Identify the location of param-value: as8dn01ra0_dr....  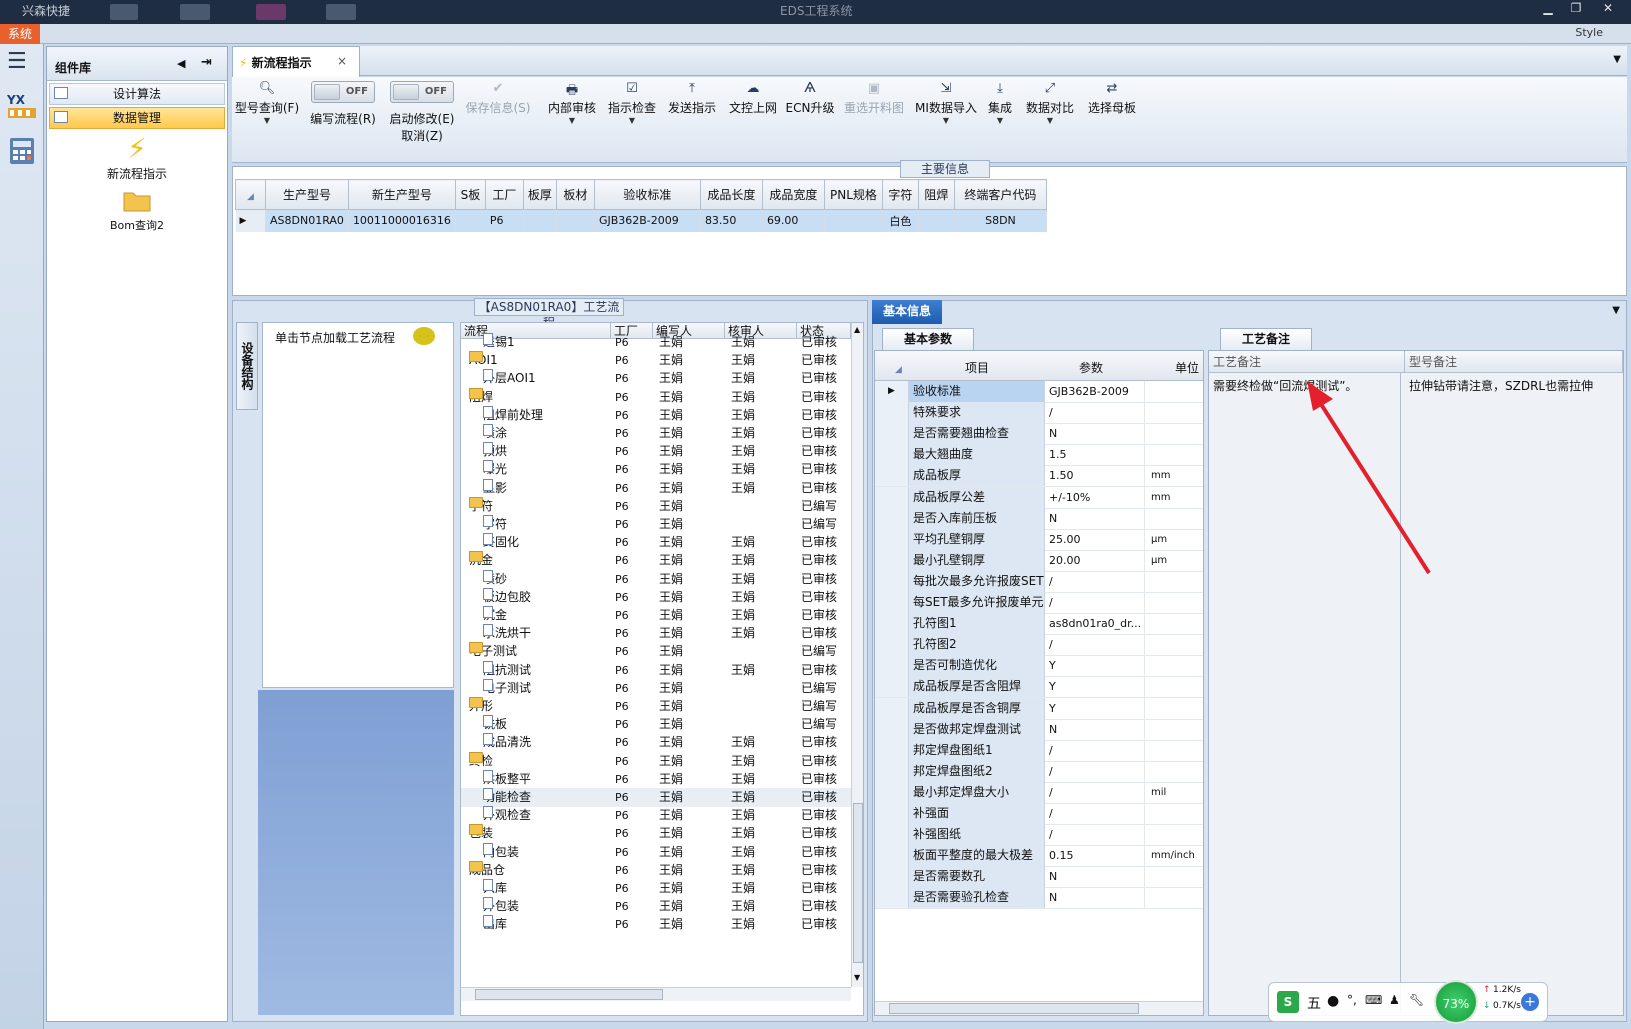
(1095, 624).